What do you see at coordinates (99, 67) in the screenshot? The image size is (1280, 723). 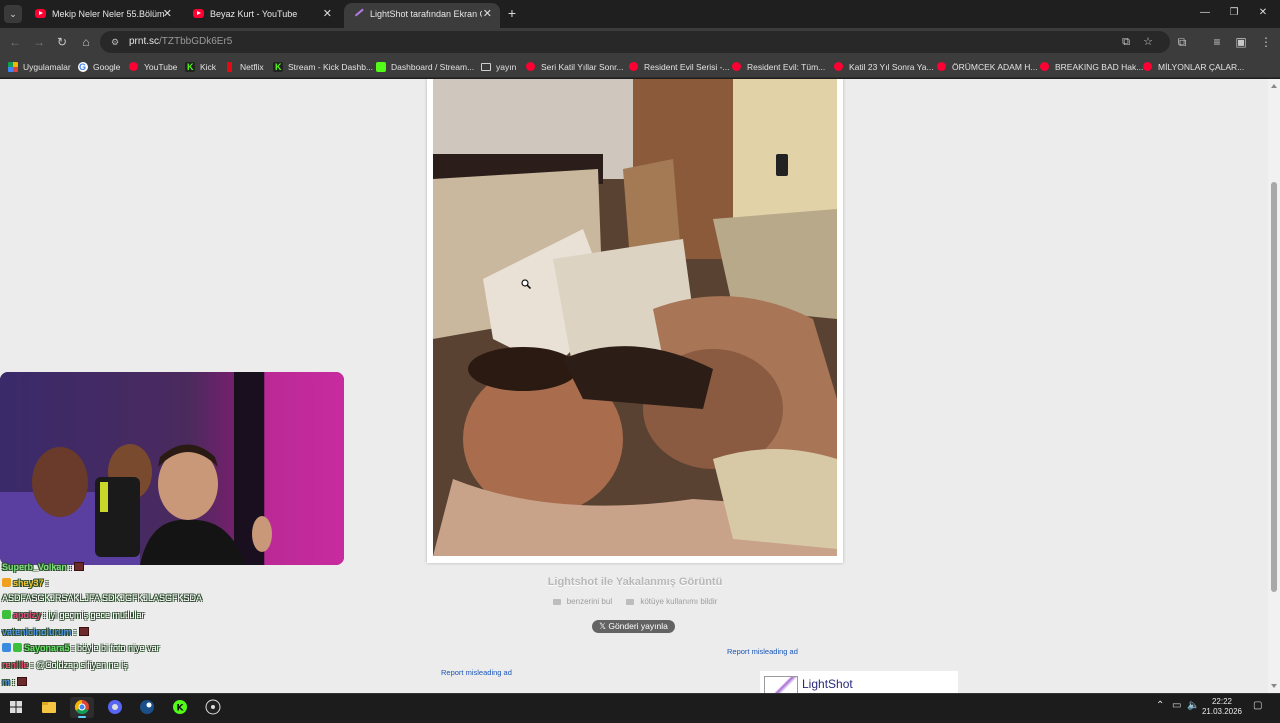 I see `bookmark-google: Google` at bounding box center [99, 67].